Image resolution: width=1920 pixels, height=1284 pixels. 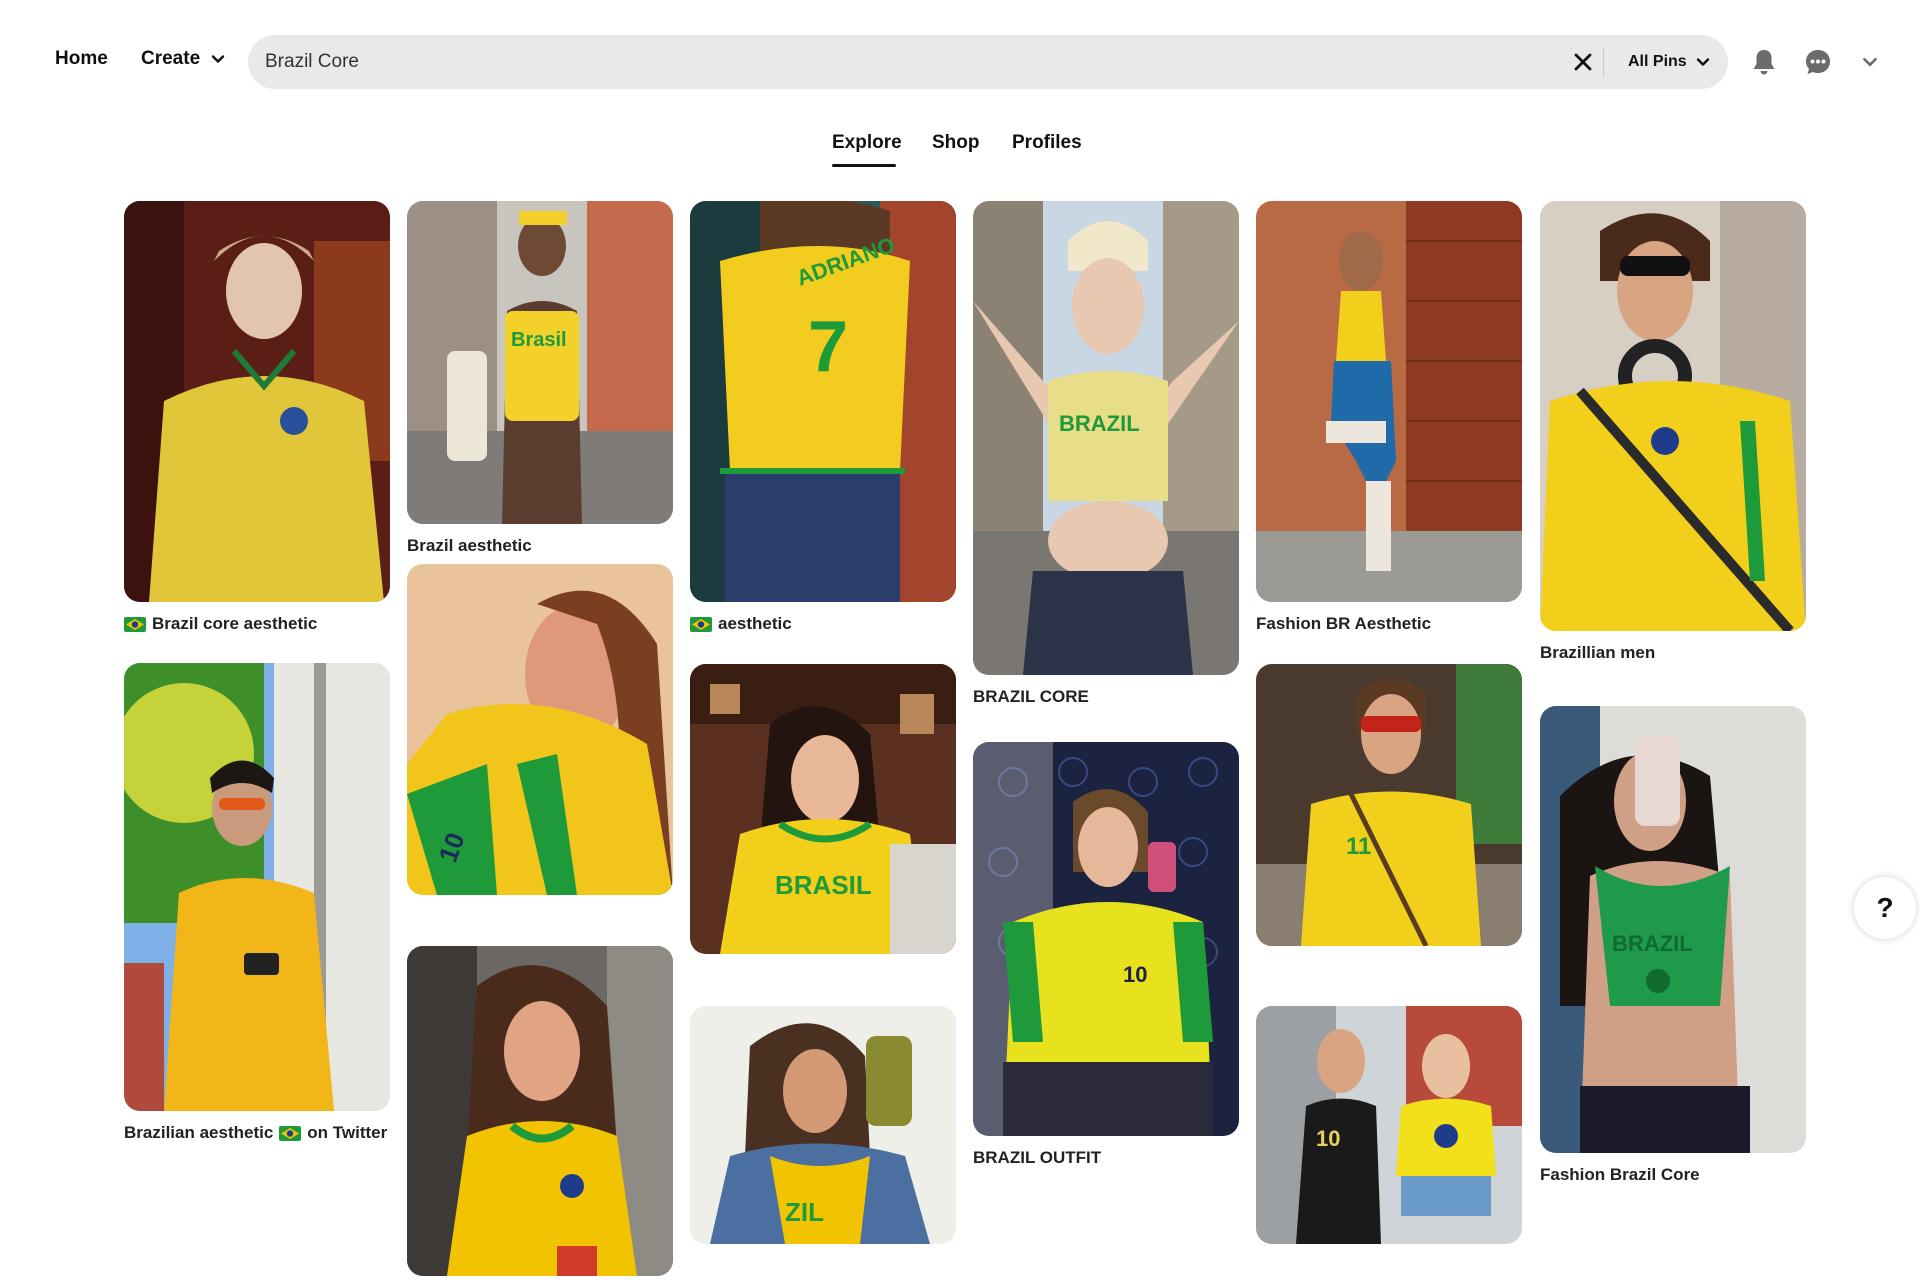 I want to click on pin-title: Fashion BR Aesthetic, so click(x=1344, y=623).